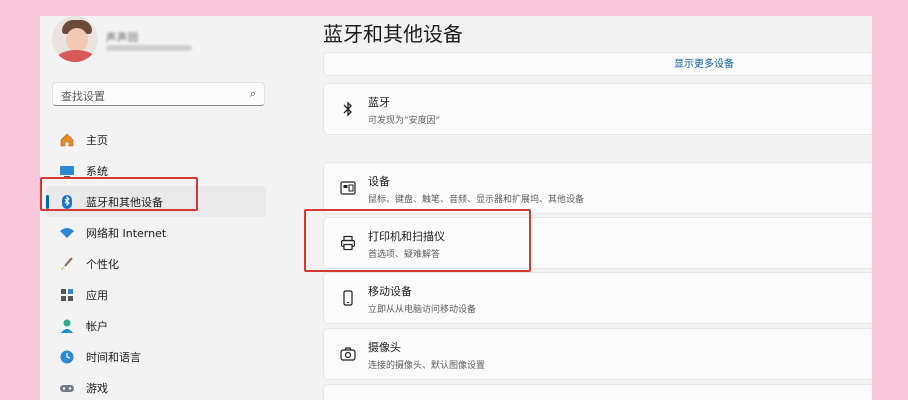 The width and height of the screenshot is (908, 400). Describe the element at coordinates (384, 347) in the screenshot. I see `row-title: 摄像头` at that location.